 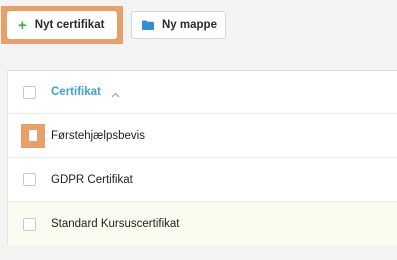 I want to click on new-folder-label: Ny mappe, so click(x=189, y=25).